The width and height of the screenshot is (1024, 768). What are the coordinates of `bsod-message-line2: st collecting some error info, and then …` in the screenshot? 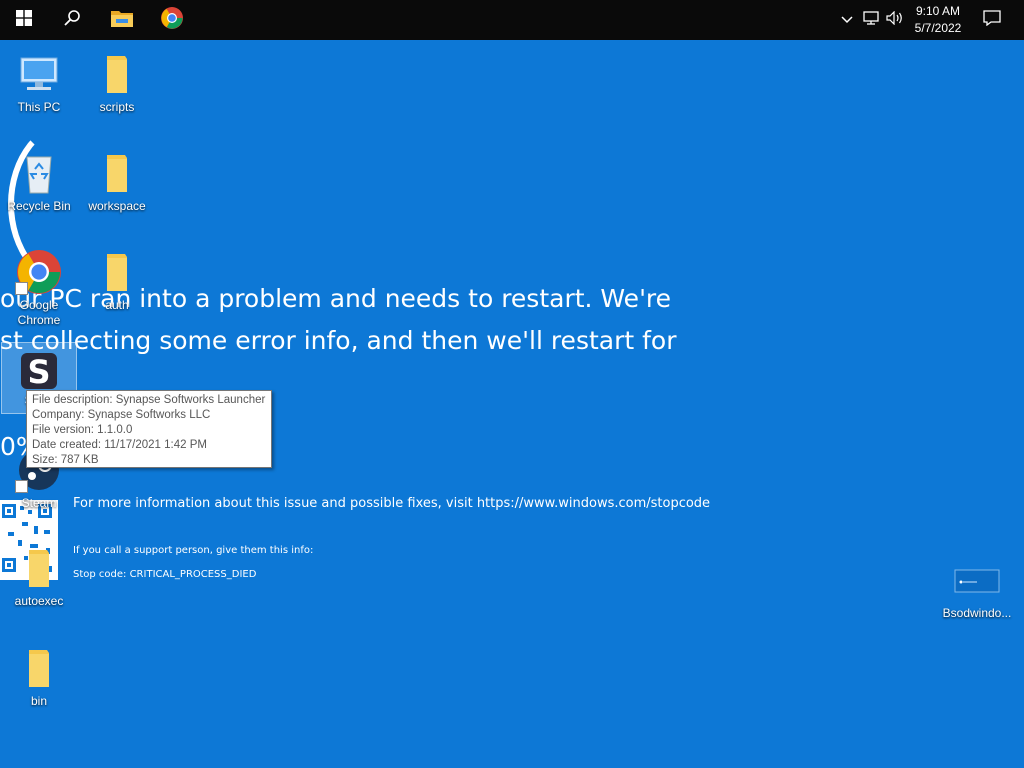 It's located at (338, 340).